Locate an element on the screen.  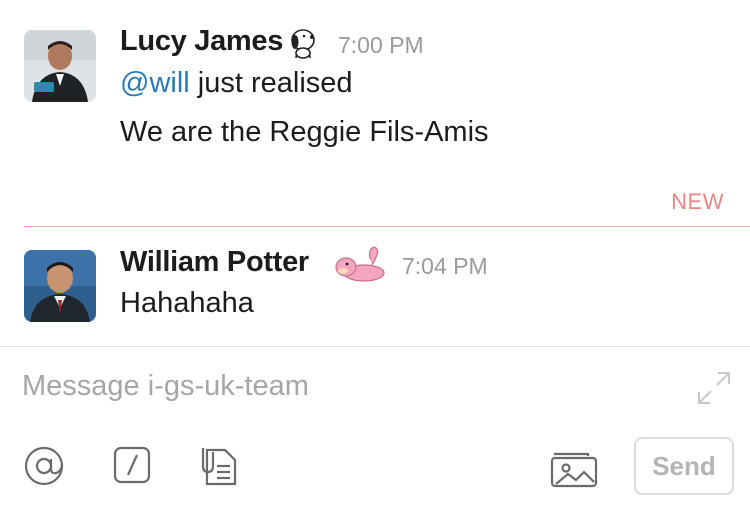
composer-divider is located at coordinates (375, 346).